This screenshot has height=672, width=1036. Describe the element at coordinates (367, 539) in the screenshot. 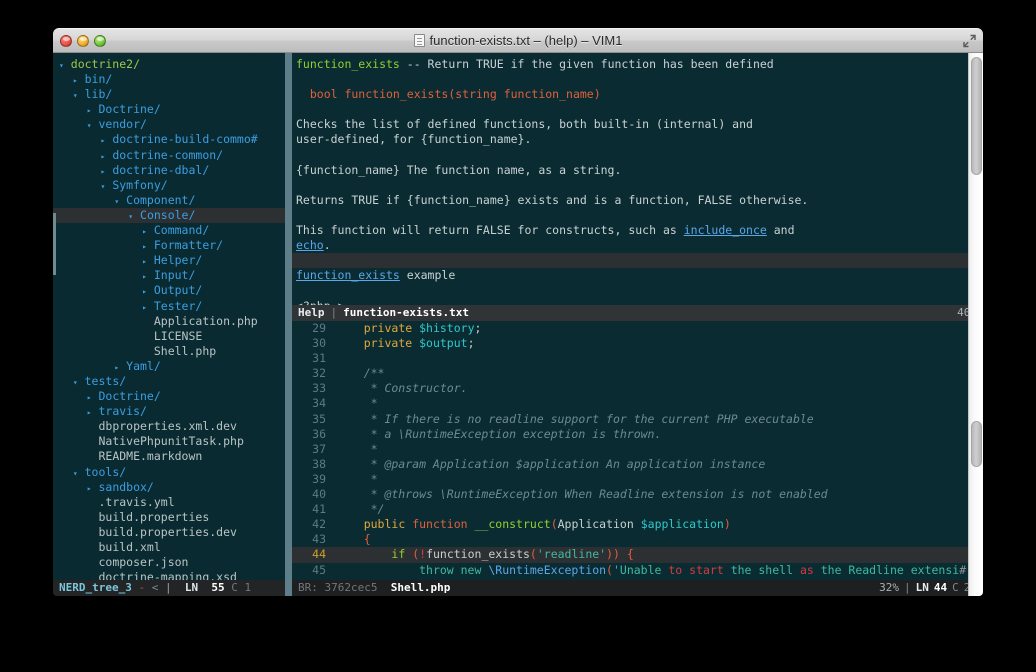

I see `text-segment: {` at that location.